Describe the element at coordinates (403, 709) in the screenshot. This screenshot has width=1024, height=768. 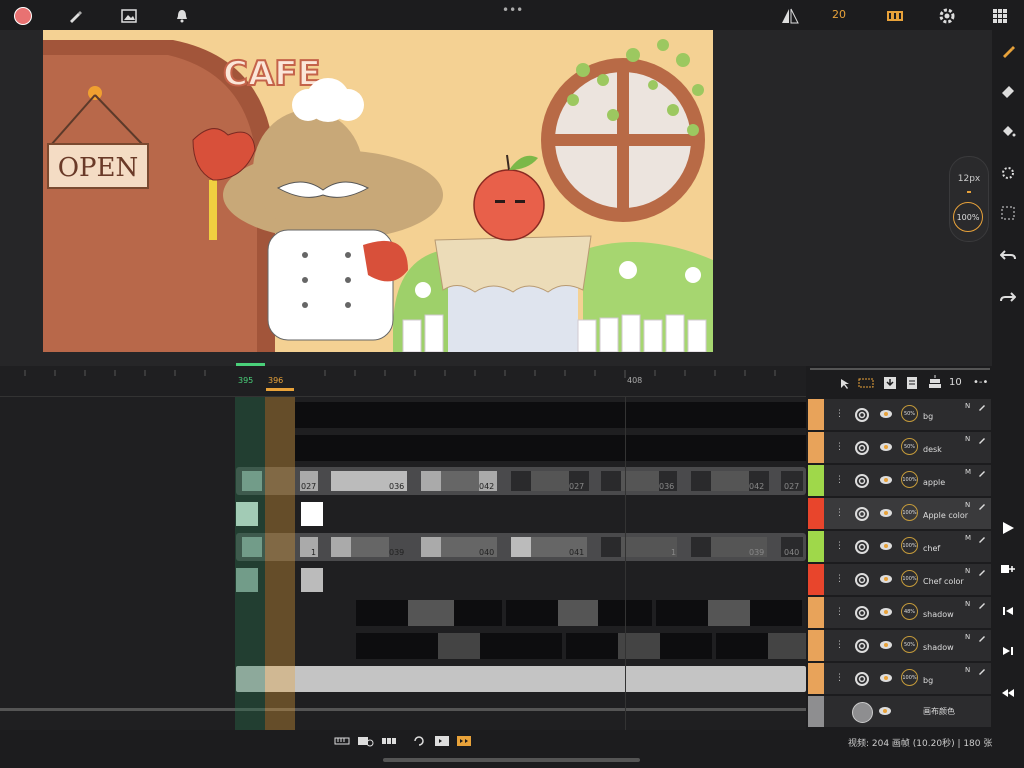
I see `timeline-scrollbar` at that location.